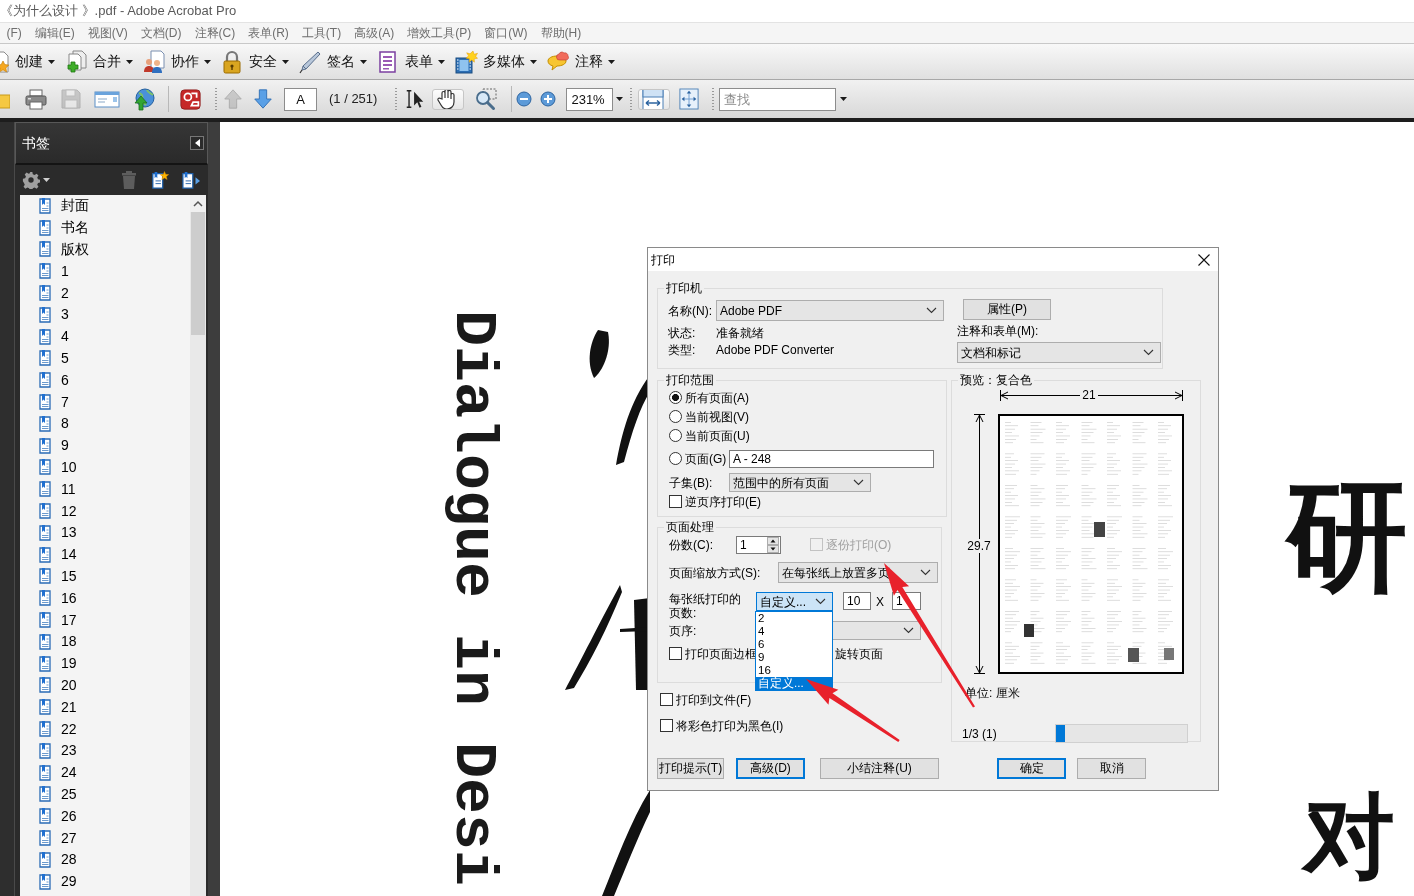  I want to click on scrollbar-thumb, so click(198, 273).